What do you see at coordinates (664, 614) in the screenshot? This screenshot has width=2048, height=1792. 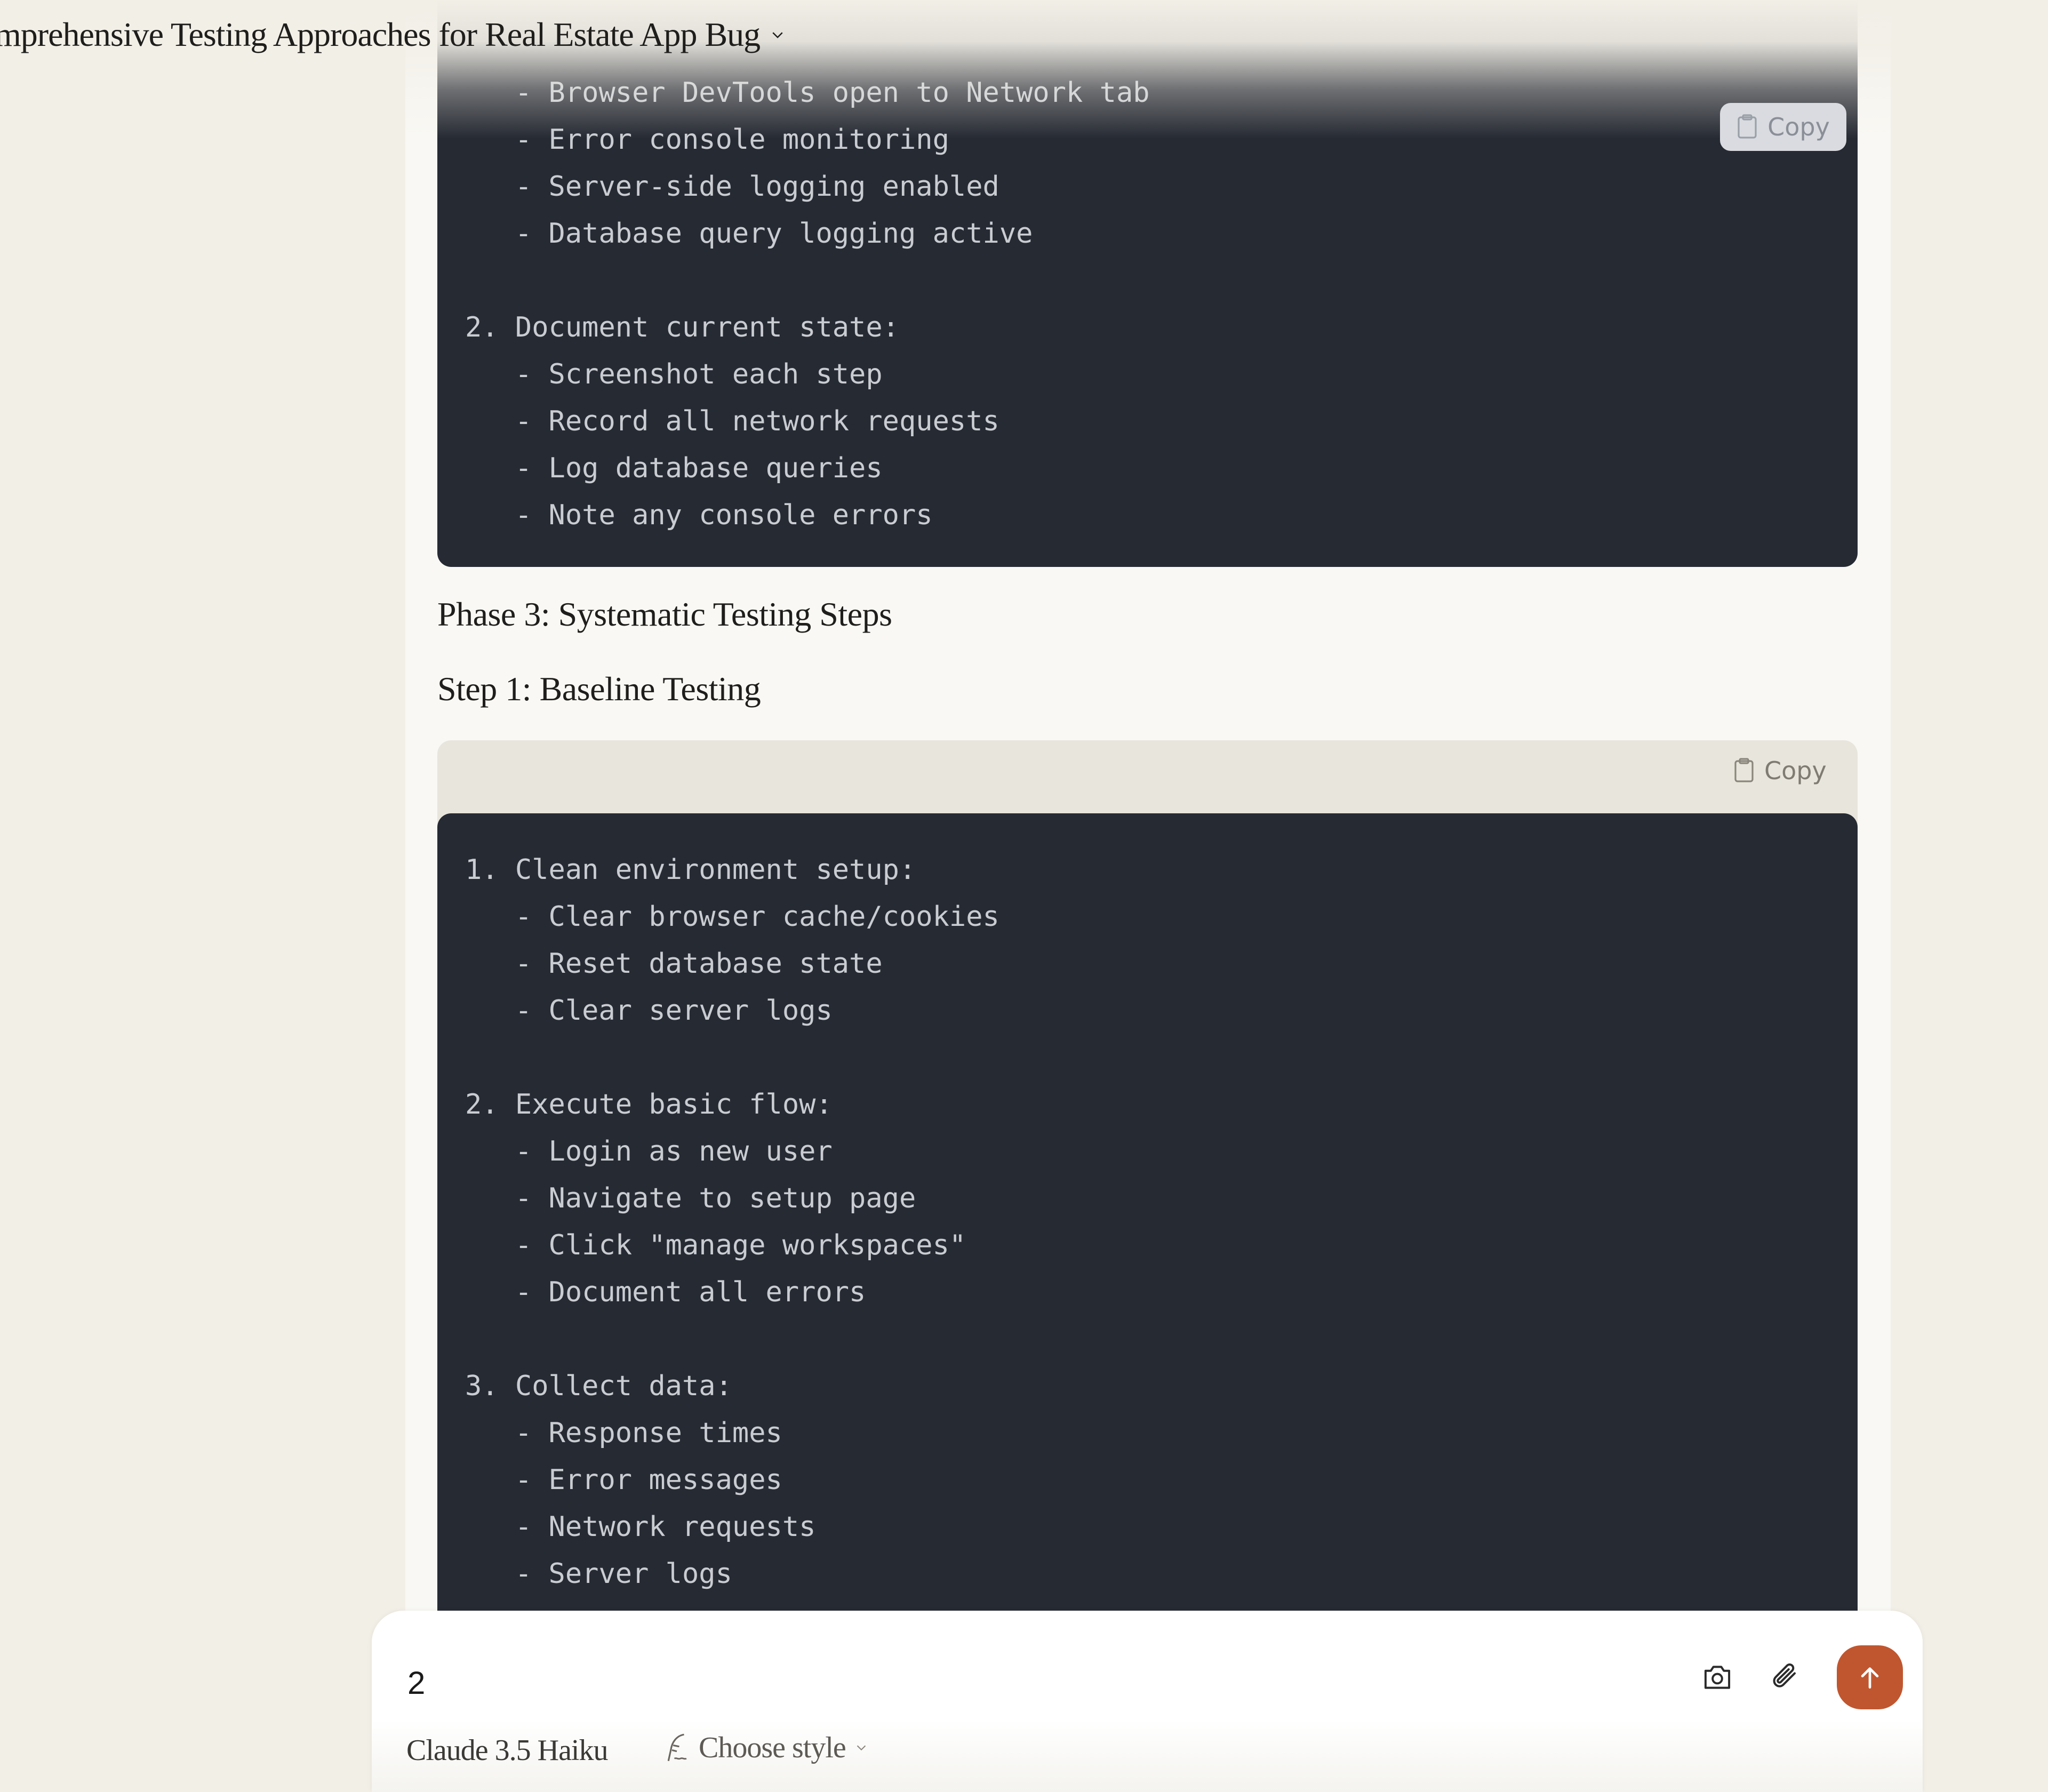 I see `phase-heading: Phase 3: Systematic Testing Steps` at bounding box center [664, 614].